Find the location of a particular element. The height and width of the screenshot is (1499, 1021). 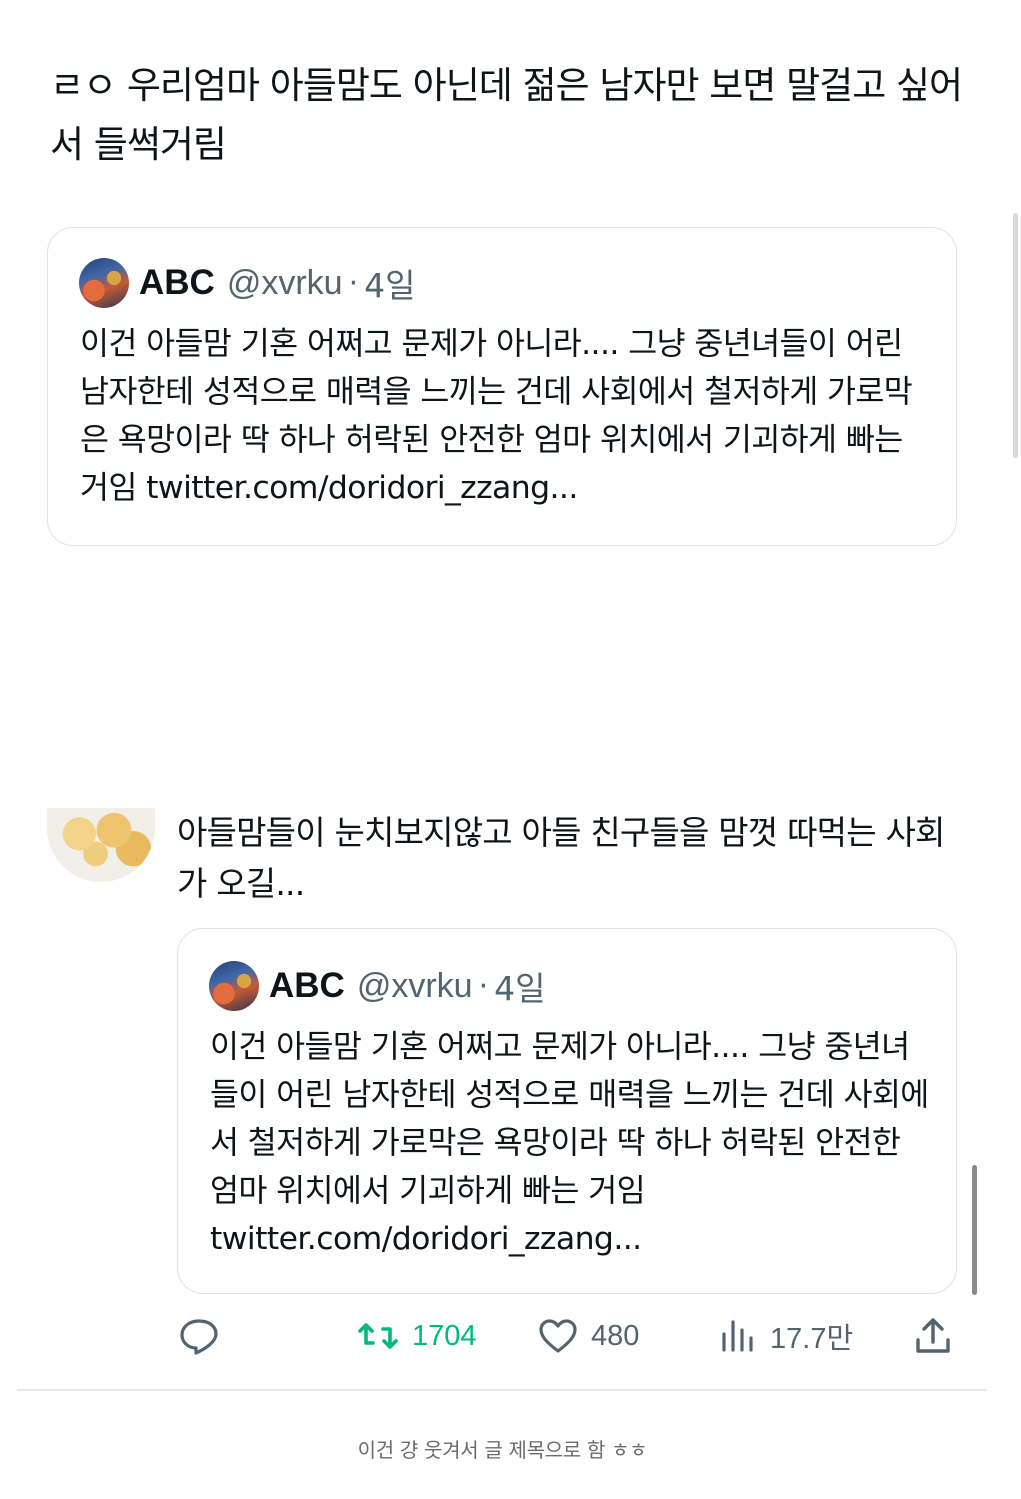

tweet-action-bar: 1704 480 17.7만 is located at coordinates (510, 1336).